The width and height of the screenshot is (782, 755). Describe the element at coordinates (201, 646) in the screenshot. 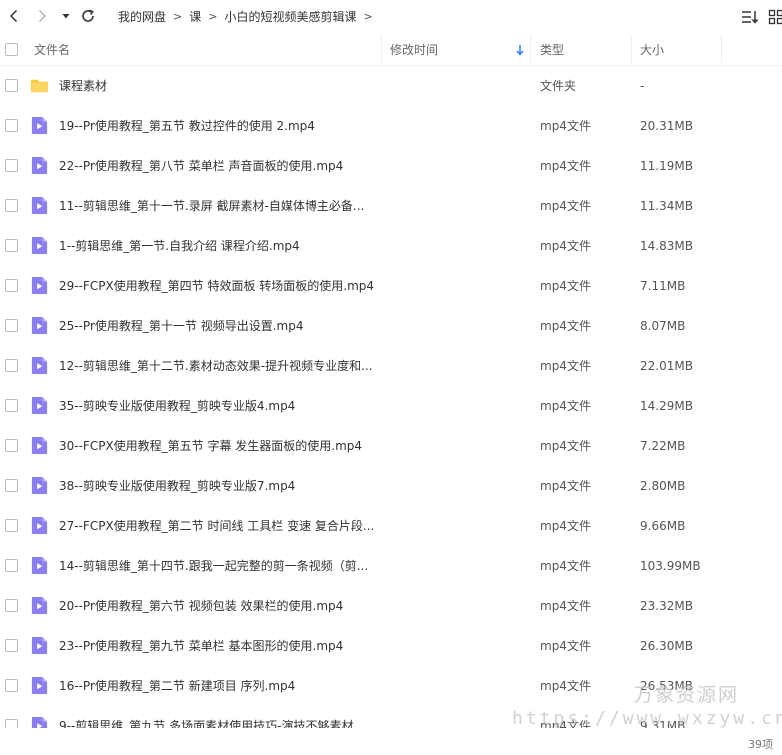

I see `file-name: 23--Pr使用教程_第九节 菜单栏 基本图形的使用.mp4` at that location.